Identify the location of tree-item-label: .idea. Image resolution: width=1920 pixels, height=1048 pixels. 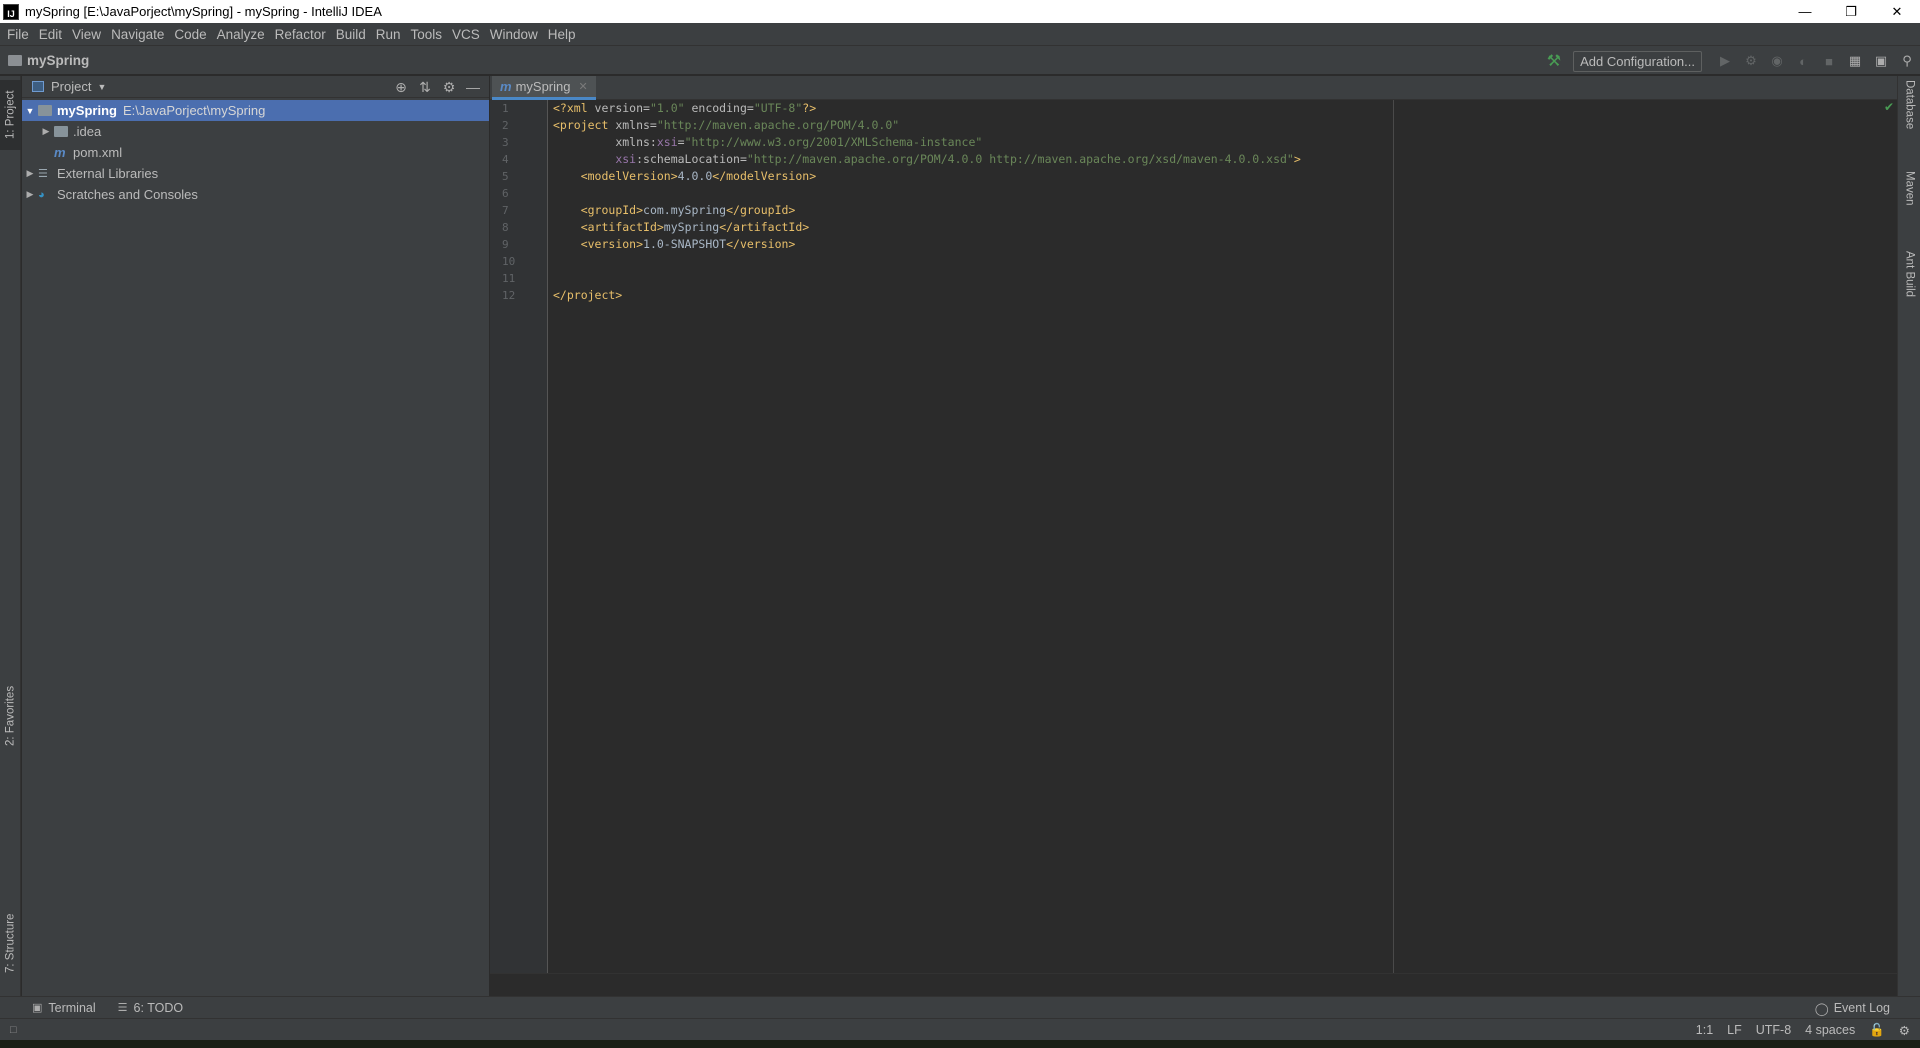
(87, 131).